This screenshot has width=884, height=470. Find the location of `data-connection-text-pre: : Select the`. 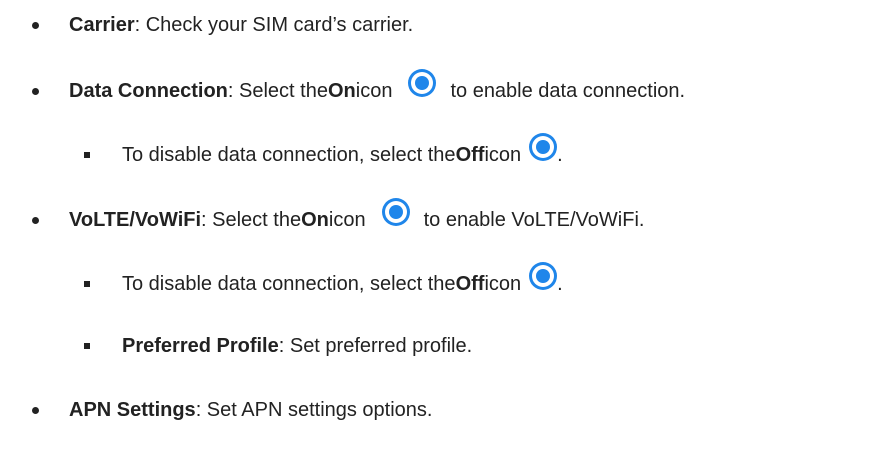

data-connection-text-pre: : Select the is located at coordinates (277, 91).